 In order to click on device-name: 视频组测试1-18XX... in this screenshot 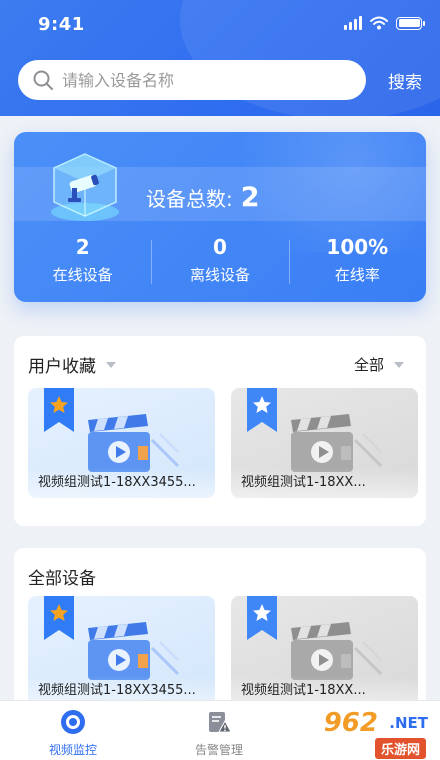, I will do `click(324, 483)`.